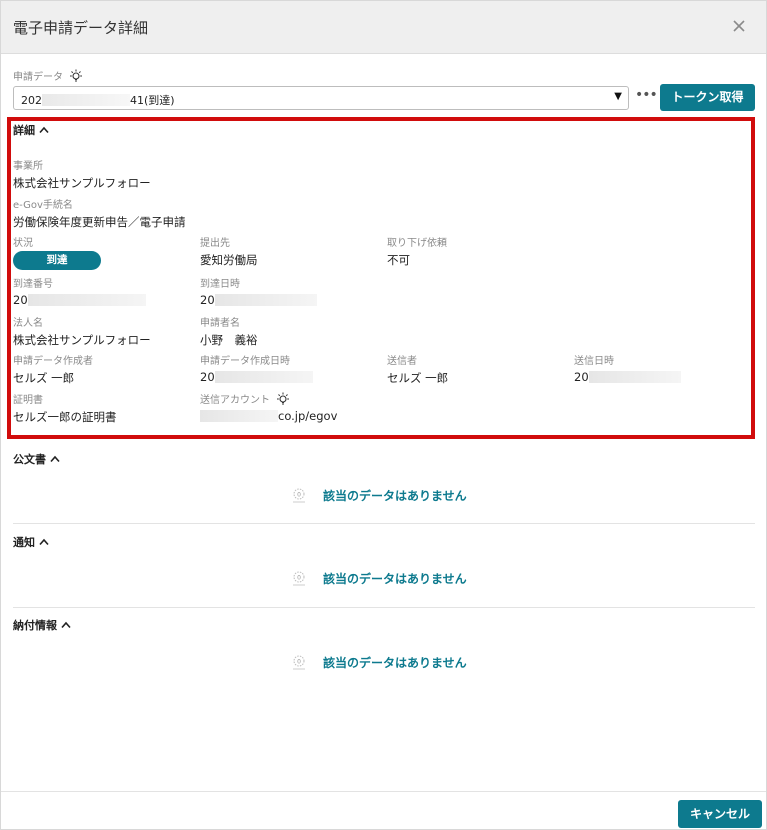 The width and height of the screenshot is (767, 830). I want to click on submit-to-label: 提出先, so click(215, 243).